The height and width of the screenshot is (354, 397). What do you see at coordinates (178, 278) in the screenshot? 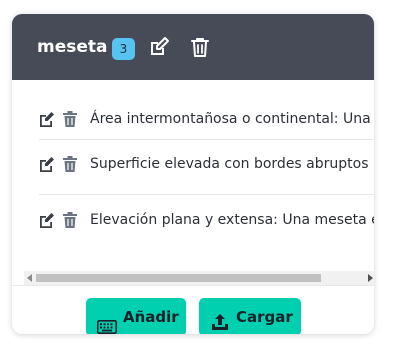
I see `scrollbar-thumb` at bounding box center [178, 278].